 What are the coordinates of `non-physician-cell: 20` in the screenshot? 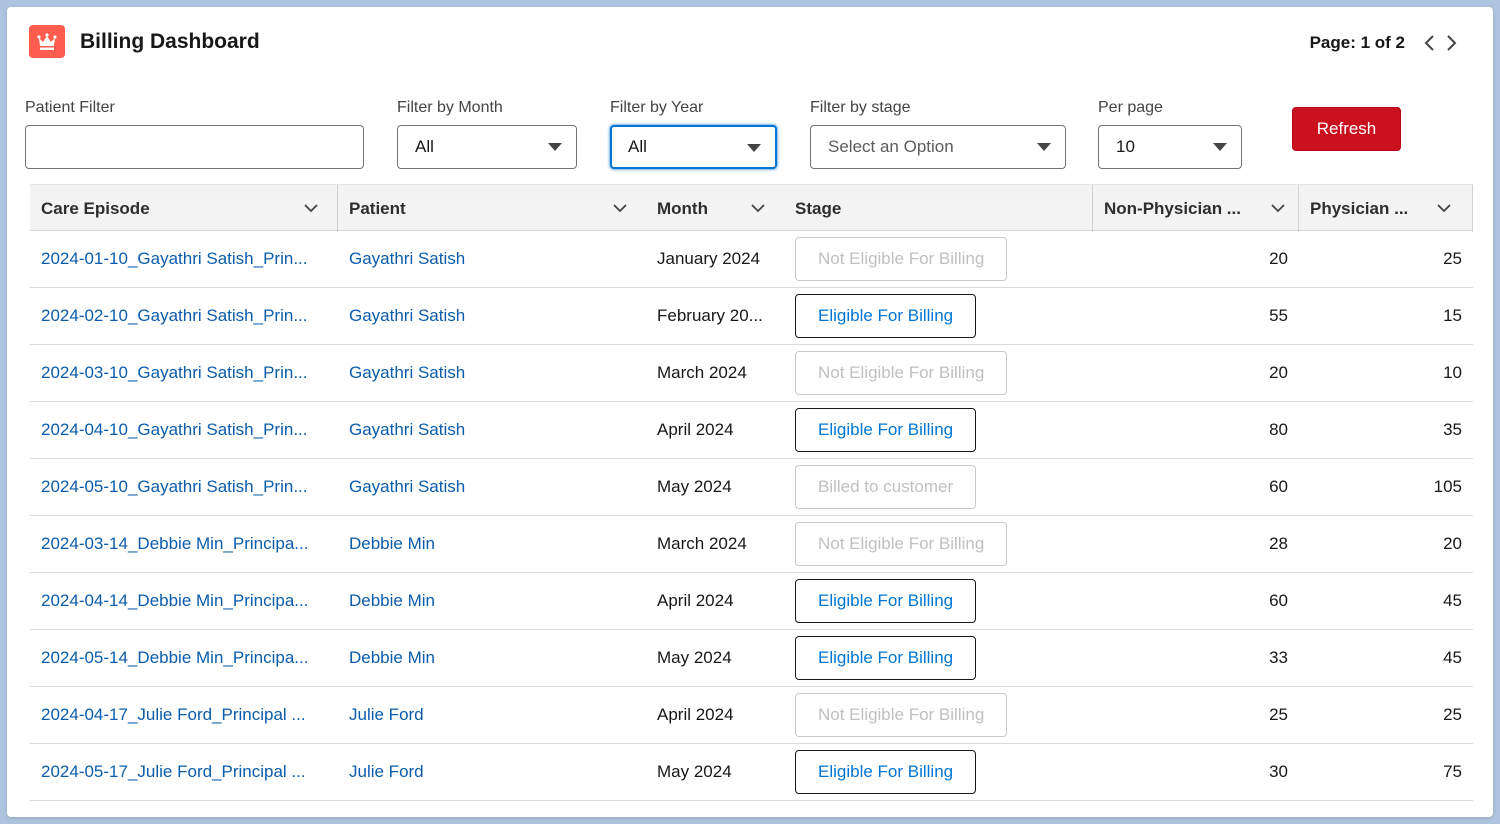 It's located at (1278, 258).